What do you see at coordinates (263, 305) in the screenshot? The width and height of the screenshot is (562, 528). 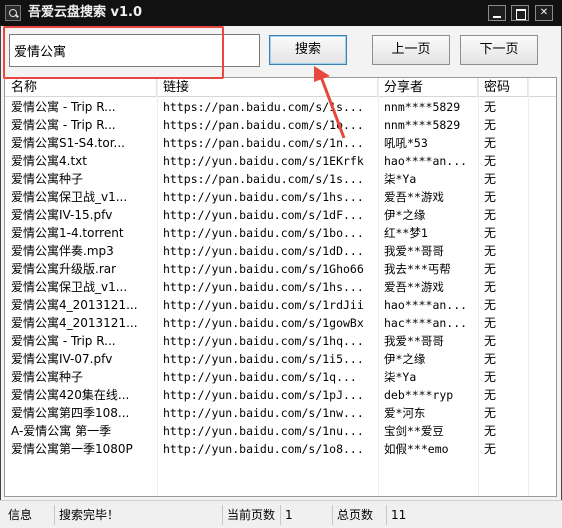 I see `cell-link: http://yun.baidu.com/s/1rdJii` at bounding box center [263, 305].